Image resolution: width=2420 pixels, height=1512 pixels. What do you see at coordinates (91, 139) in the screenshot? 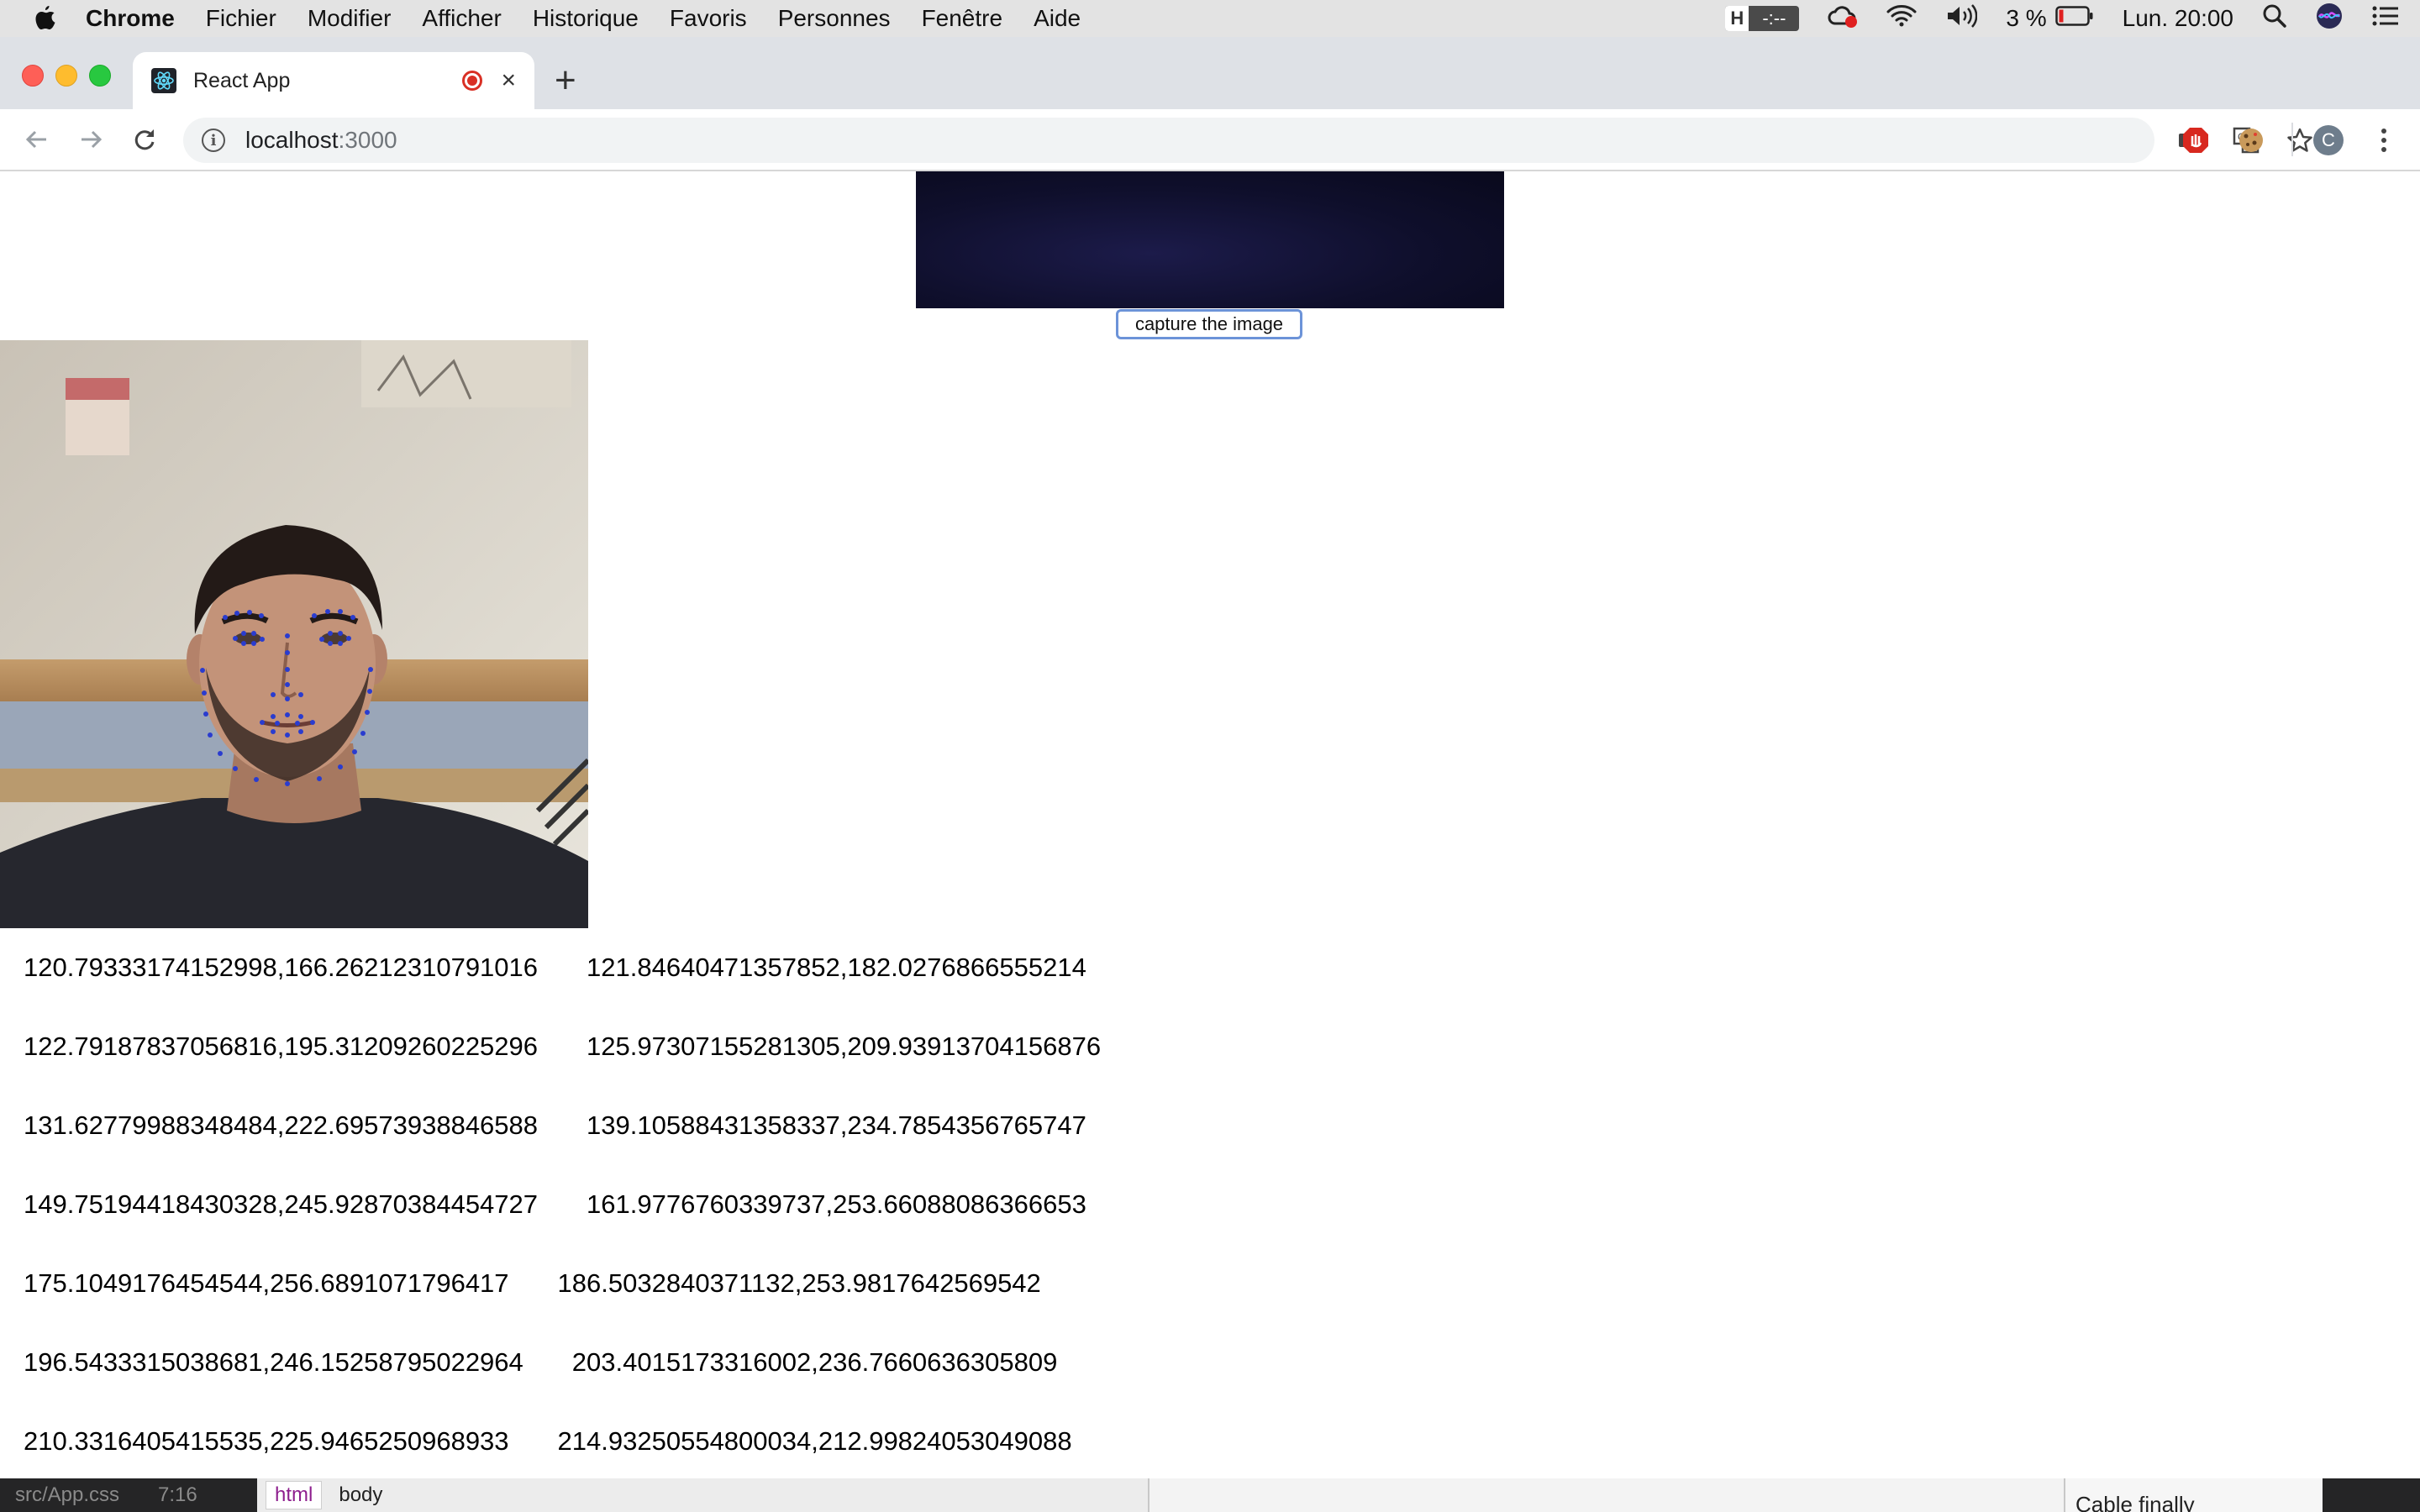
I see `forward-arrow-icon` at bounding box center [91, 139].